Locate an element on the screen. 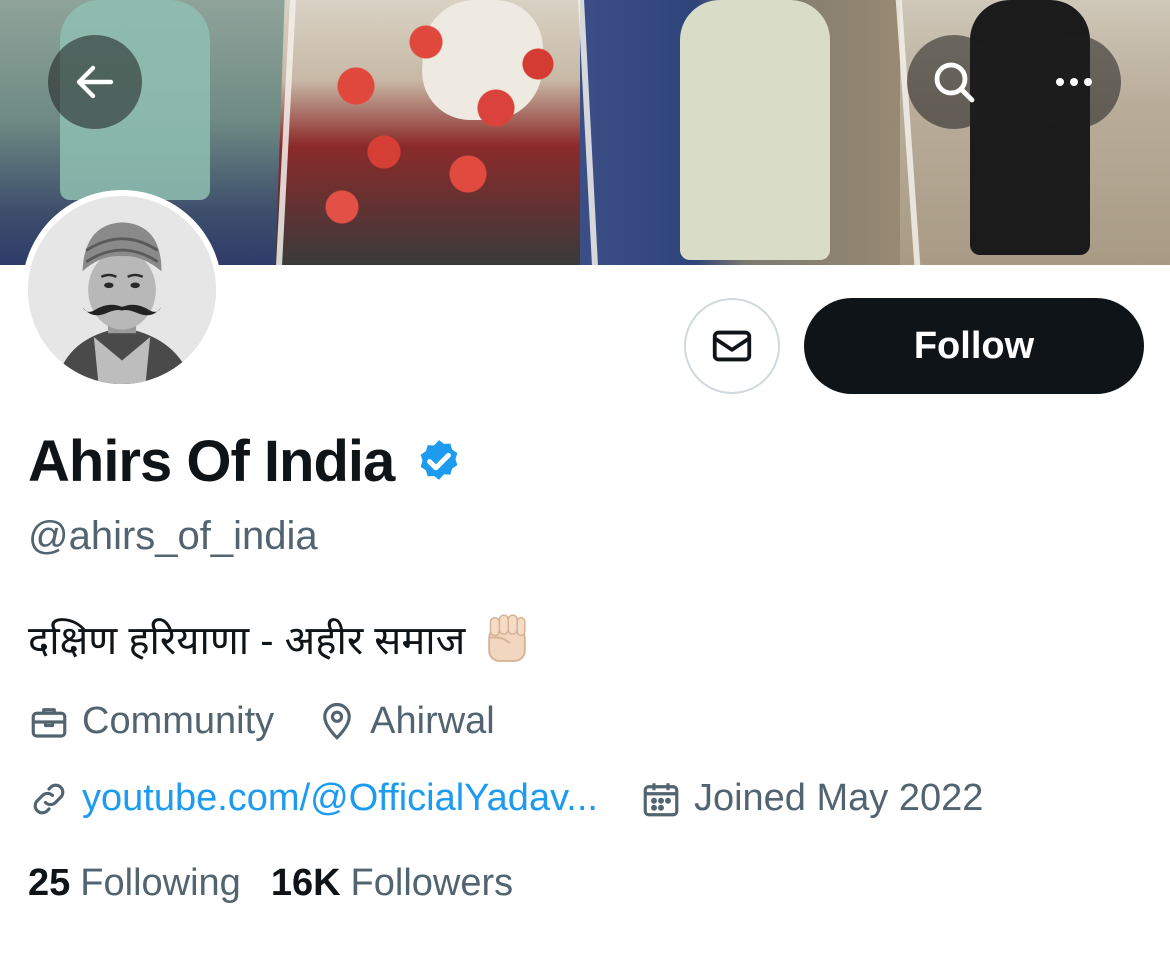  briefcase-icon is located at coordinates (49, 722).